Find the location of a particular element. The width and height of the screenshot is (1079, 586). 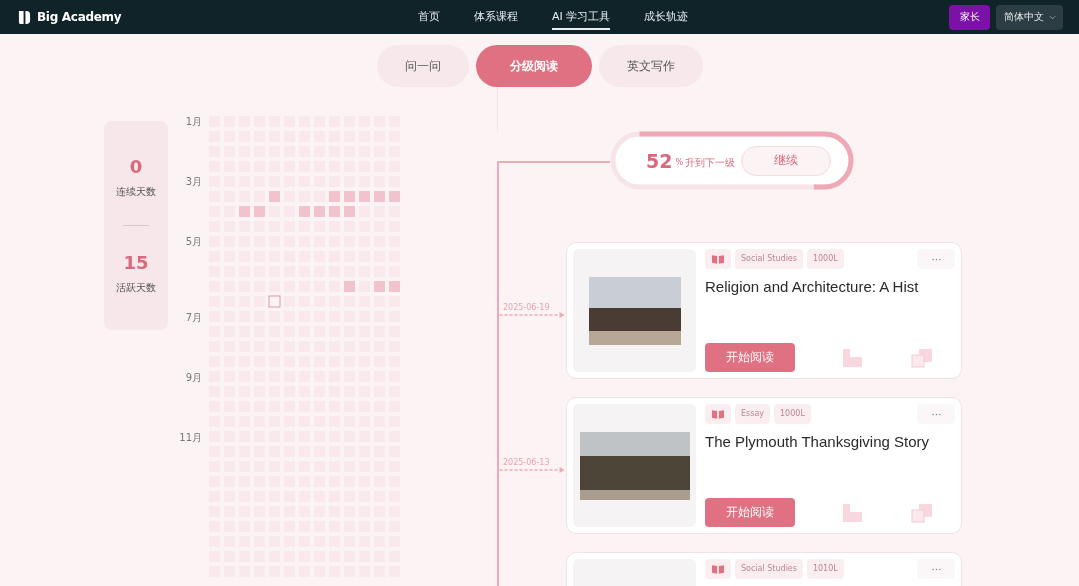

logo-icon is located at coordinates (24, 17).